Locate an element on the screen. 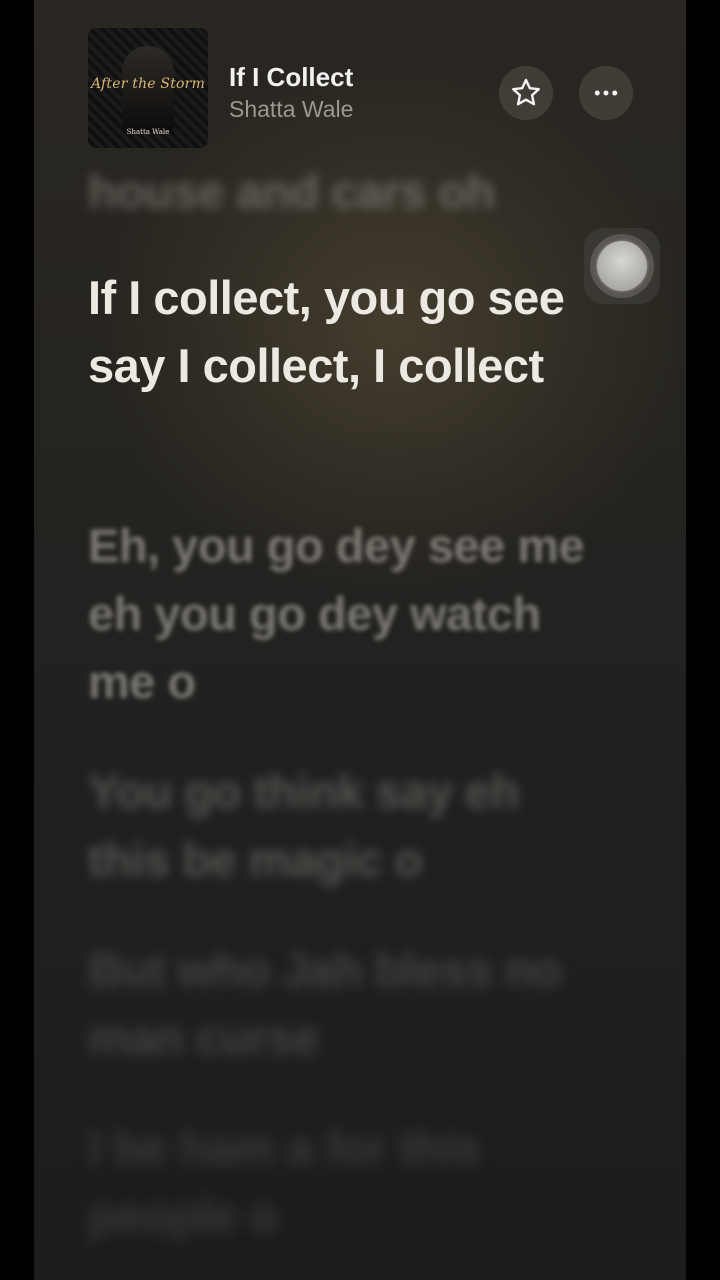 The image size is (720, 1280). favorite-button is located at coordinates (526, 93).